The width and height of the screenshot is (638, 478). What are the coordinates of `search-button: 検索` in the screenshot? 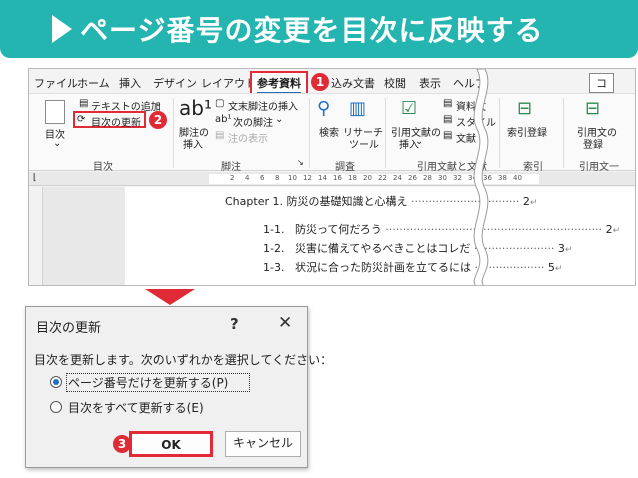 It's located at (329, 131).